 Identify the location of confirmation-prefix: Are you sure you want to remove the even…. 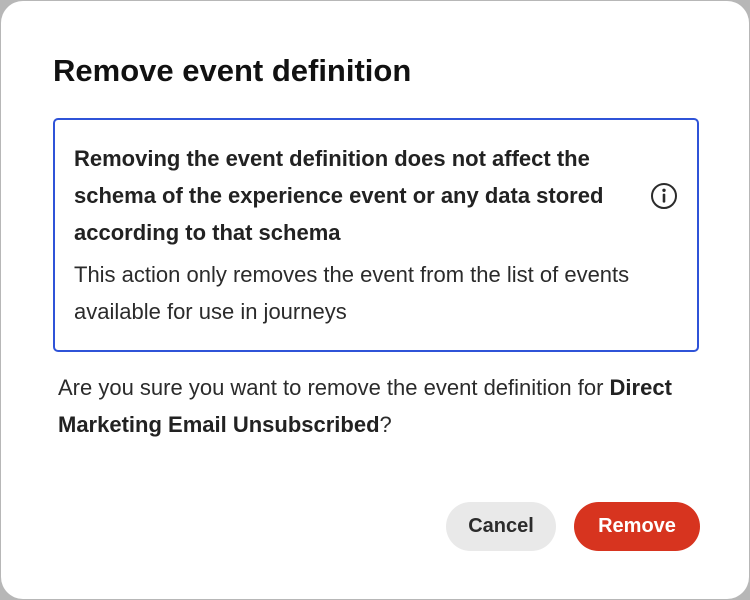
(334, 387).